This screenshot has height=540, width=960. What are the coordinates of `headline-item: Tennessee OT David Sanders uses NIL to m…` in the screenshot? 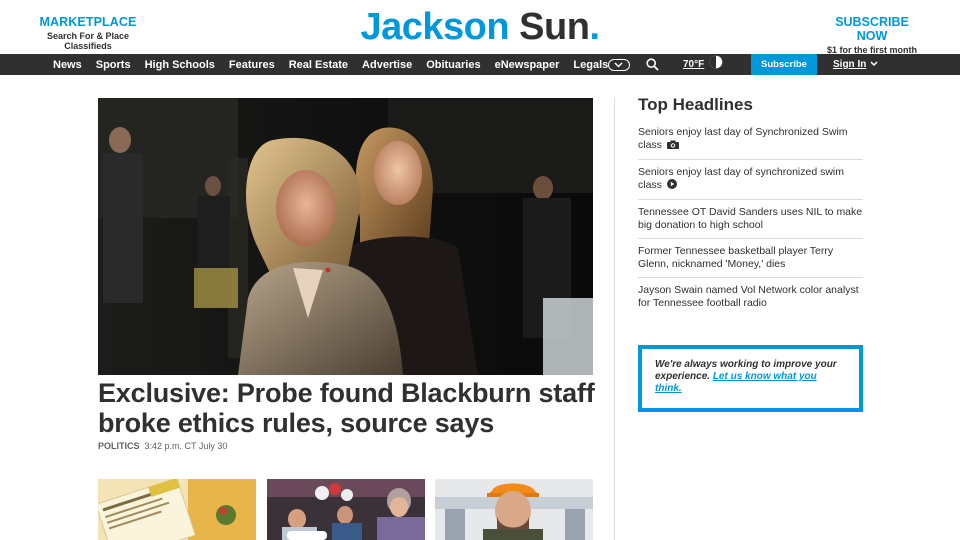 It's located at (750, 219).